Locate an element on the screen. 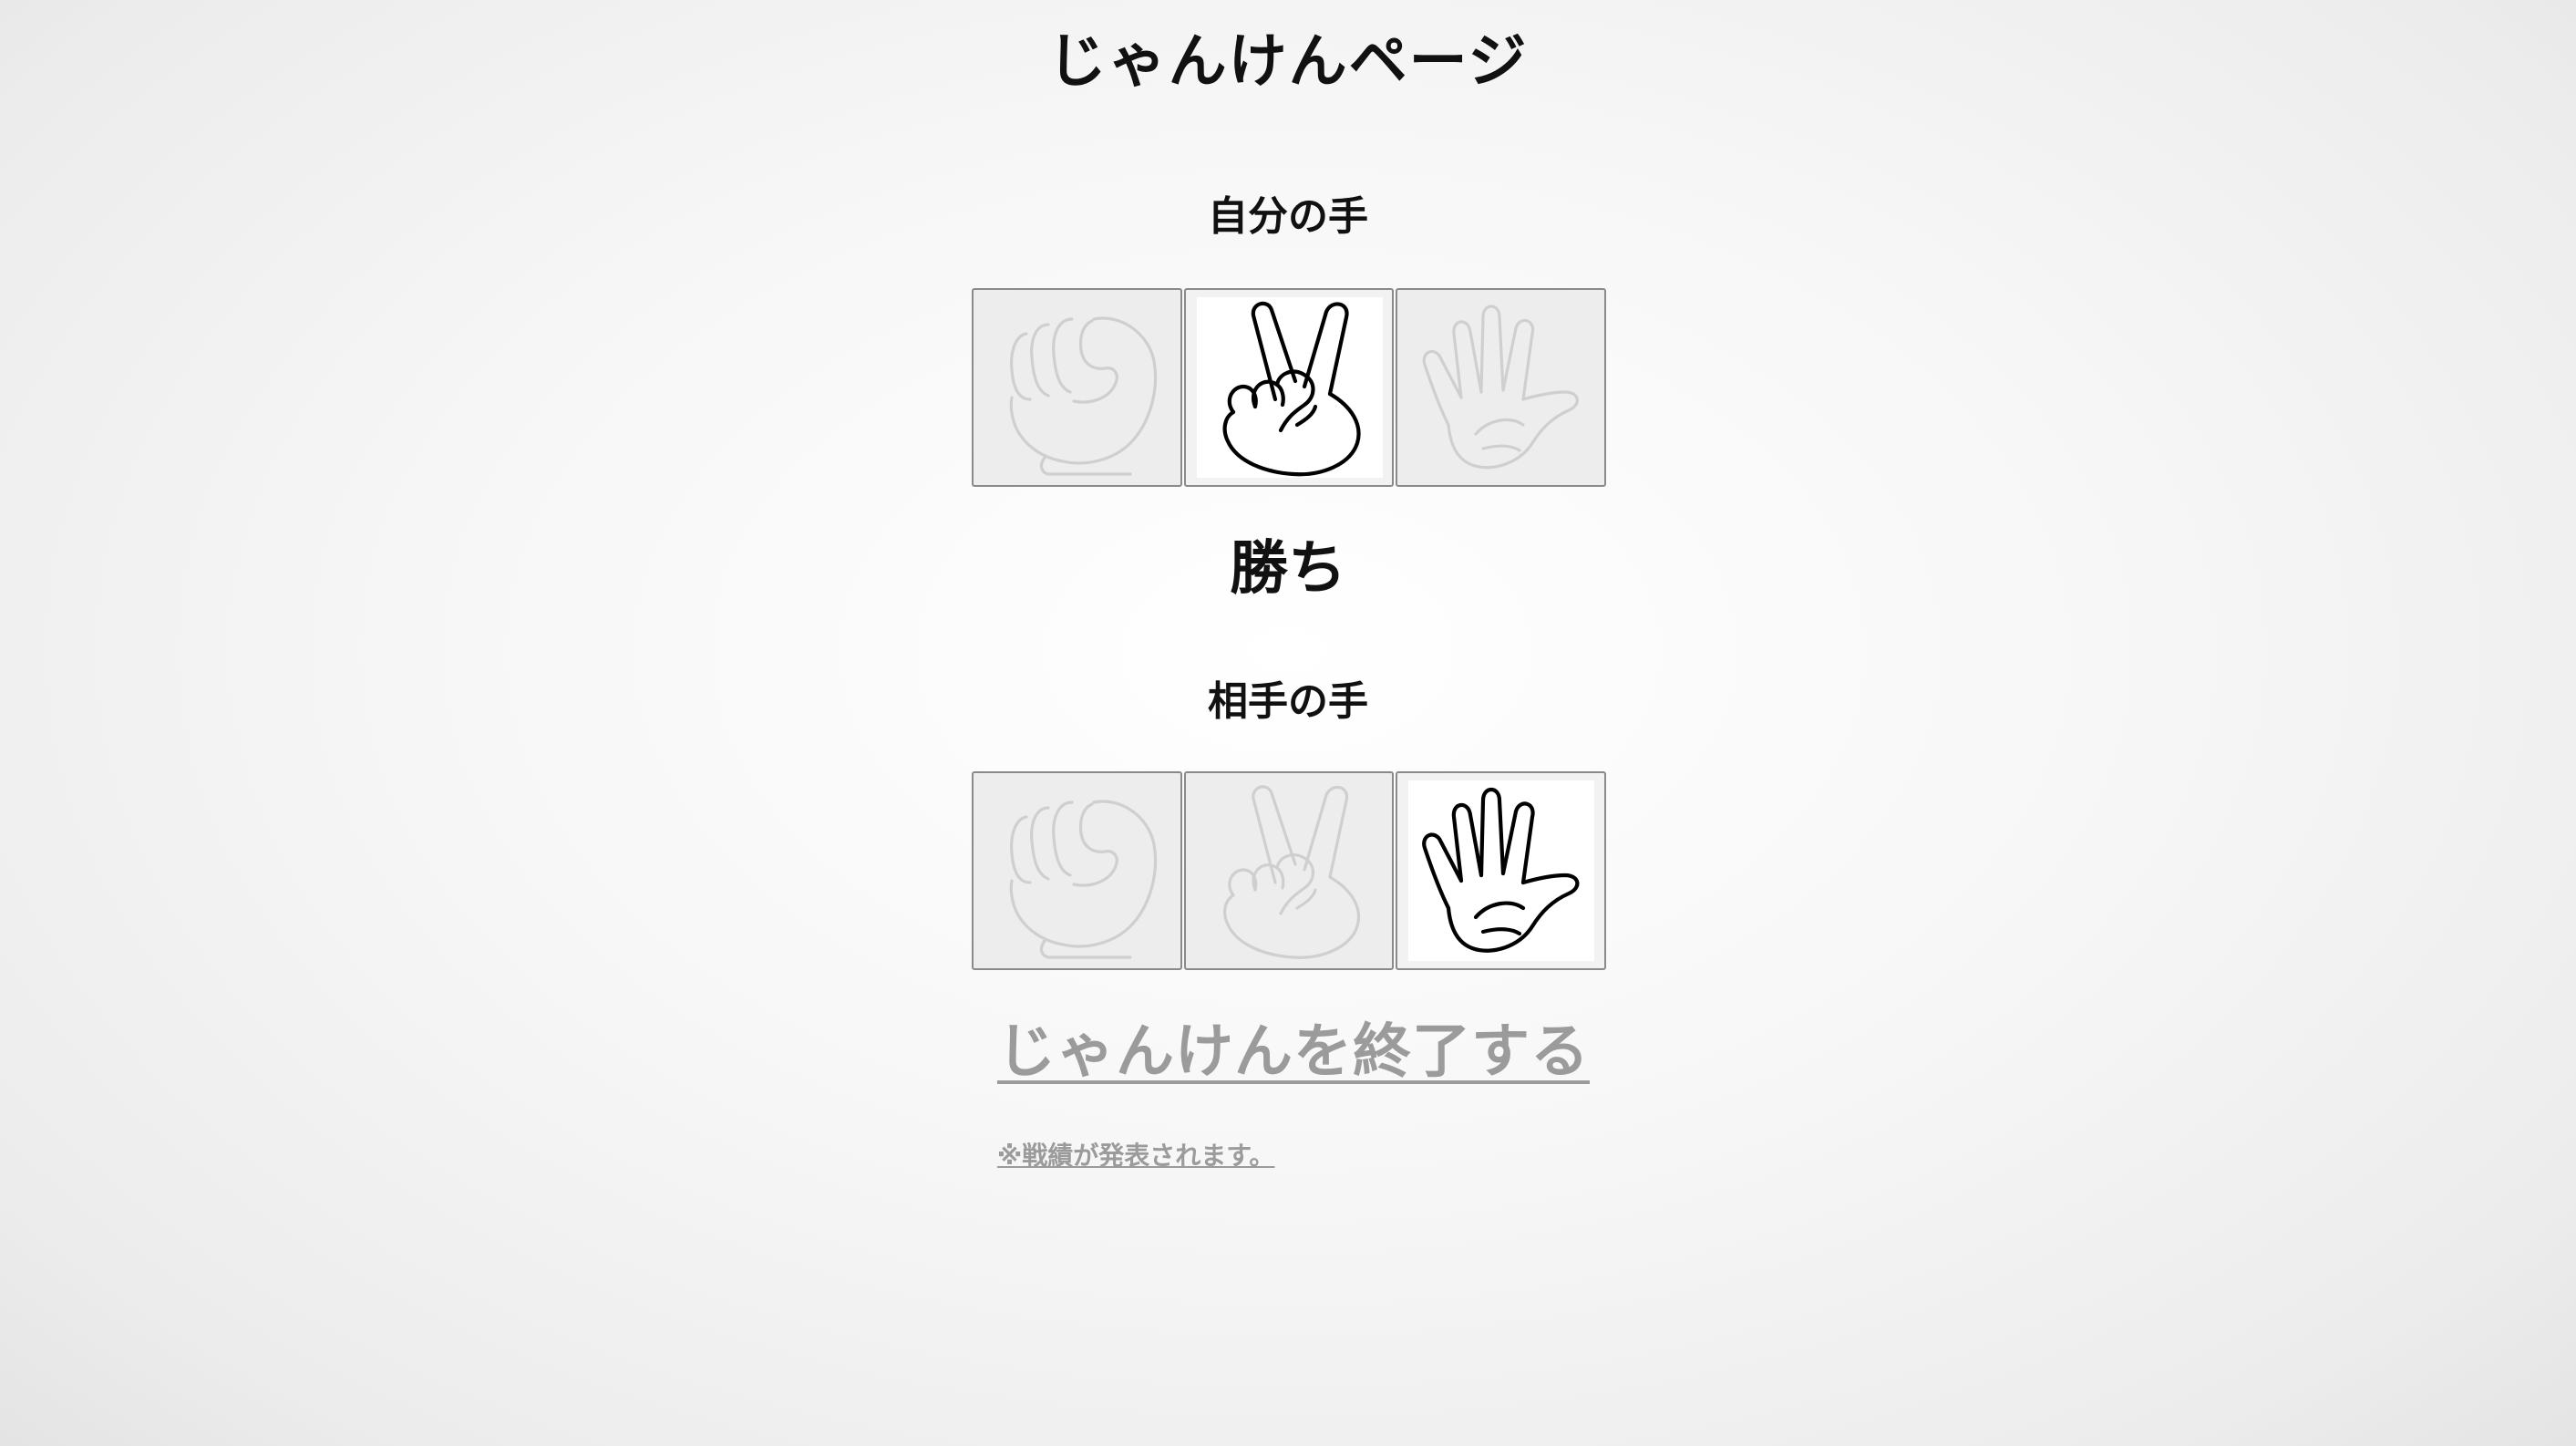 This screenshot has height=1446, width=2576. my-hand-row is located at coordinates (1289, 388).